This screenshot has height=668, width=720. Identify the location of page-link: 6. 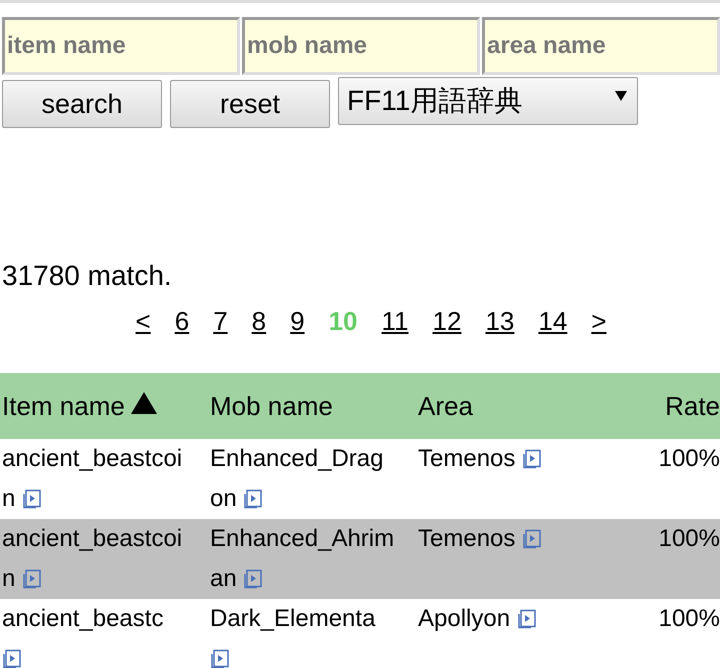
(182, 321).